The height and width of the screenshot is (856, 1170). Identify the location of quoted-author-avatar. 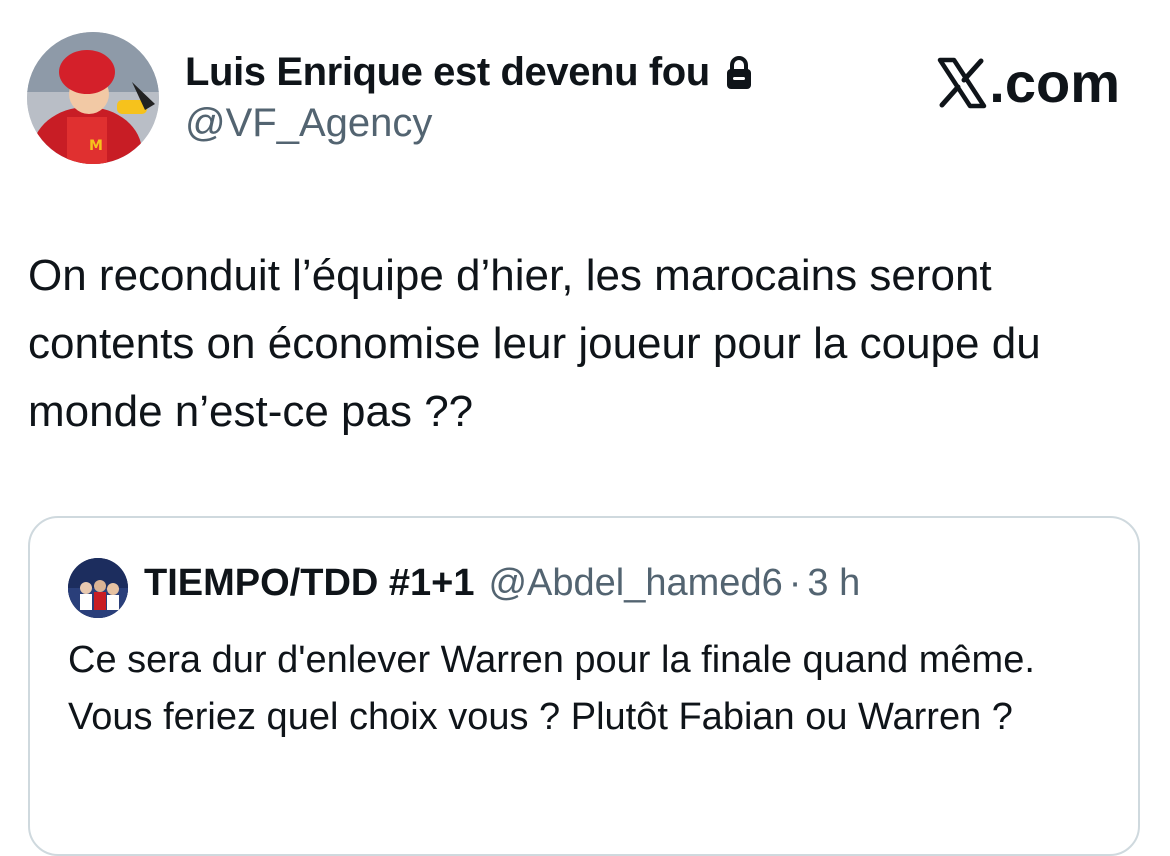
(98, 588).